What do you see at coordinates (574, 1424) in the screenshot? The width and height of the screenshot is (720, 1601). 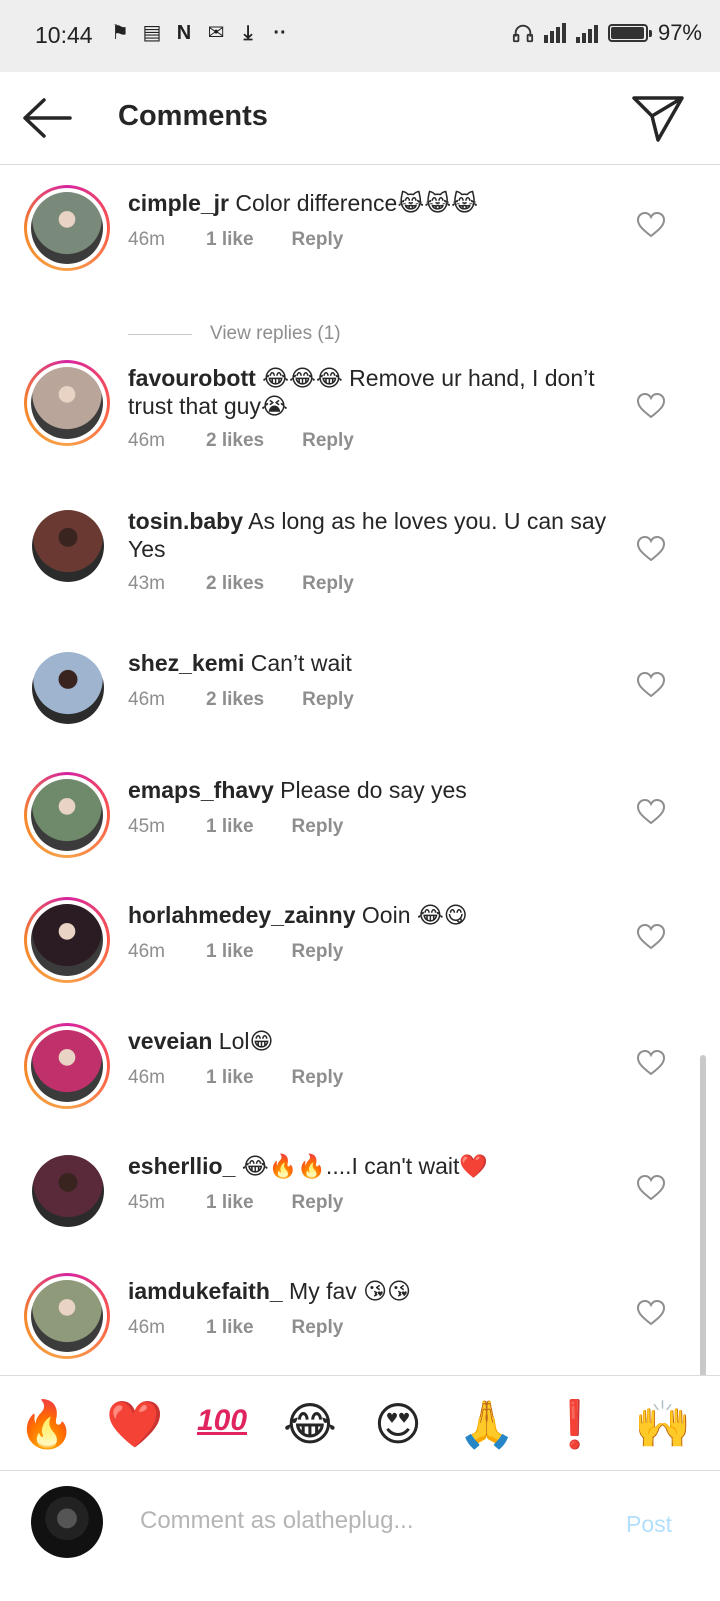 I see `exclamation-emoji-button: ❗` at bounding box center [574, 1424].